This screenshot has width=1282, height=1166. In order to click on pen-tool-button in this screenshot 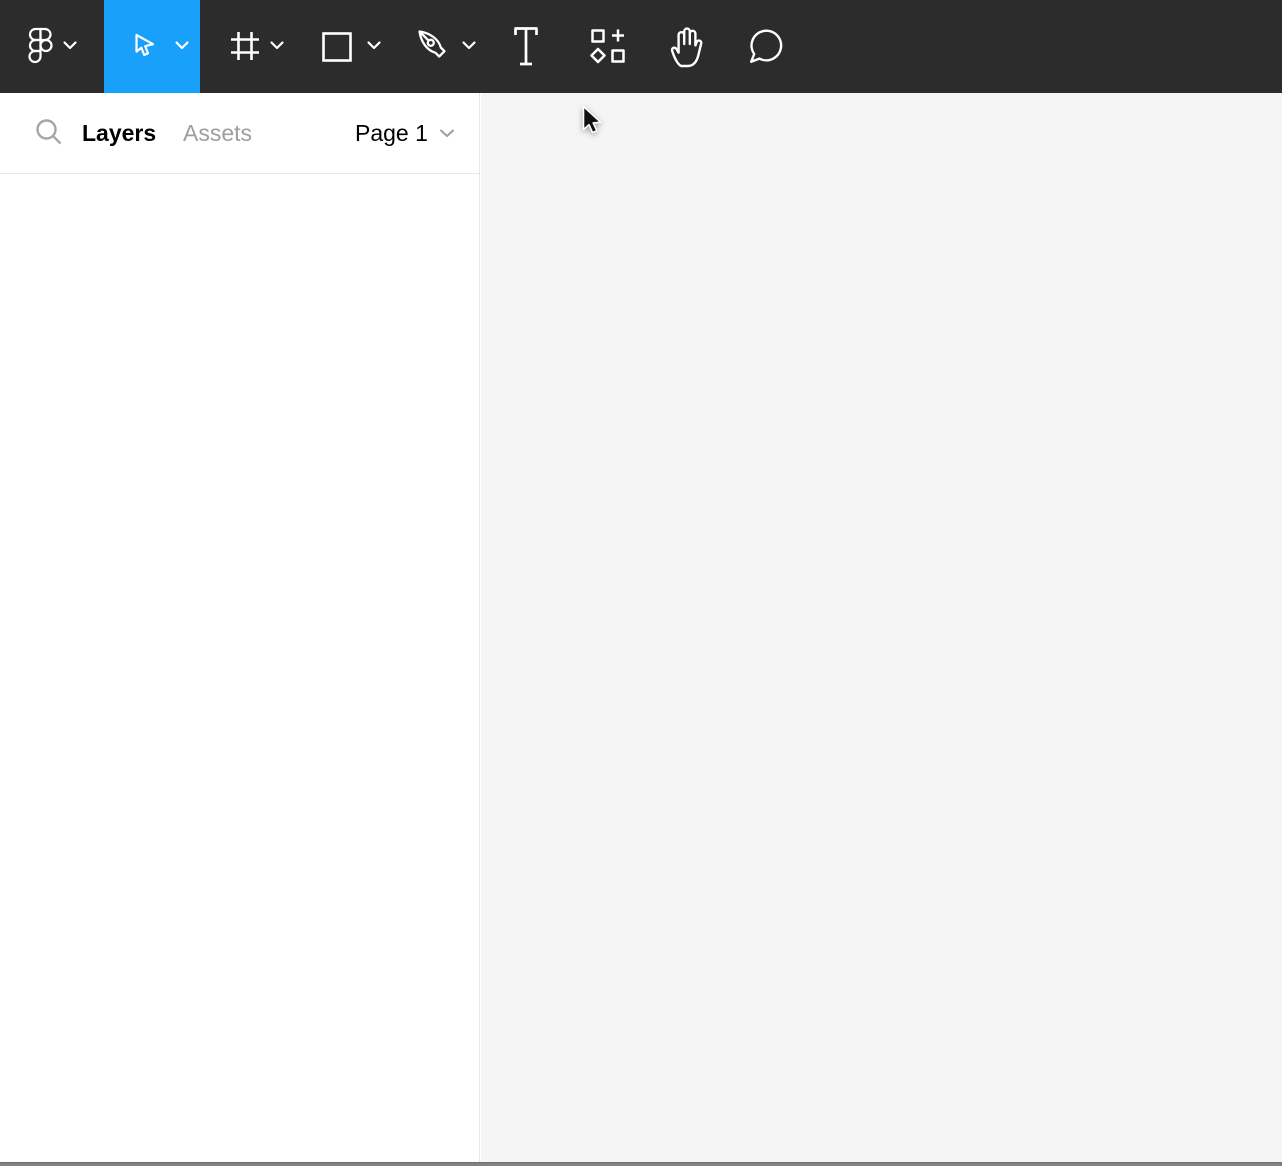, I will do `click(440, 46)`.